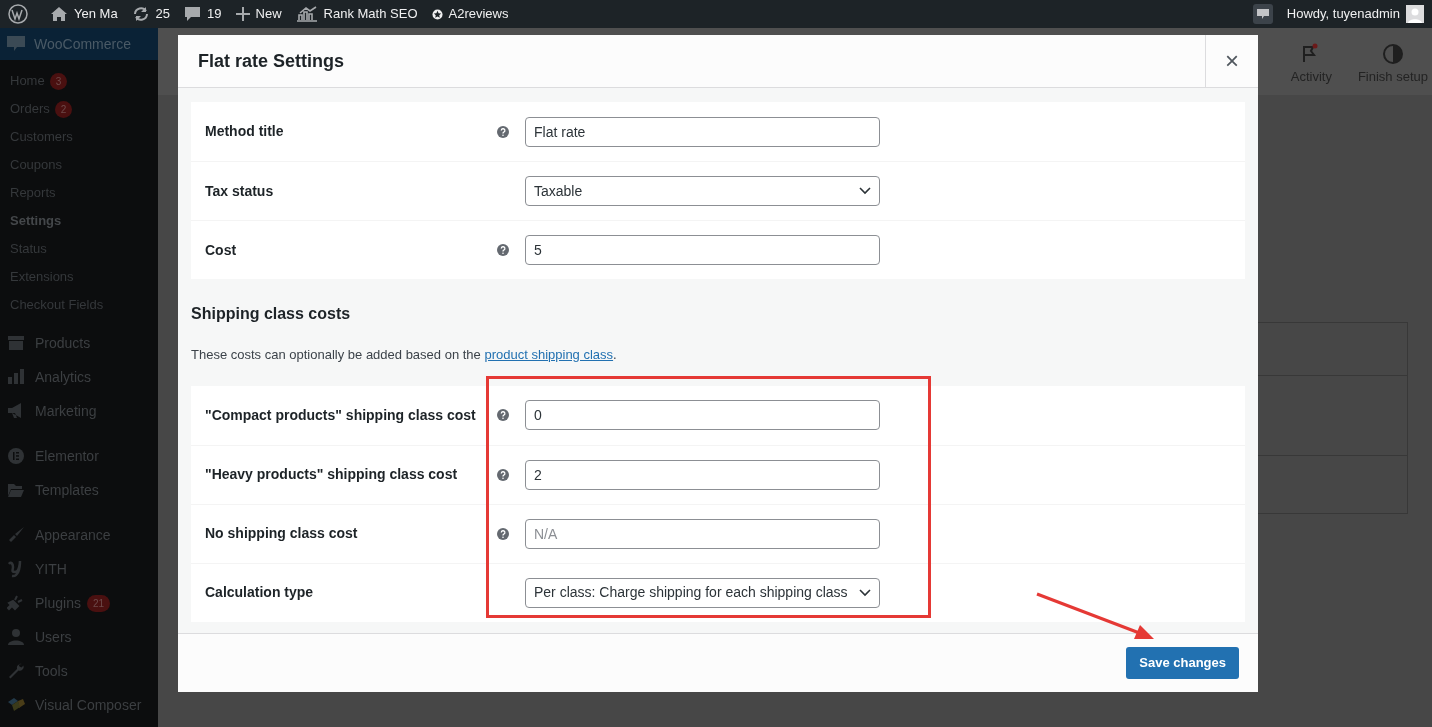 The width and height of the screenshot is (1432, 727). Describe the element at coordinates (16, 535) in the screenshot. I see `brush-icon` at that location.